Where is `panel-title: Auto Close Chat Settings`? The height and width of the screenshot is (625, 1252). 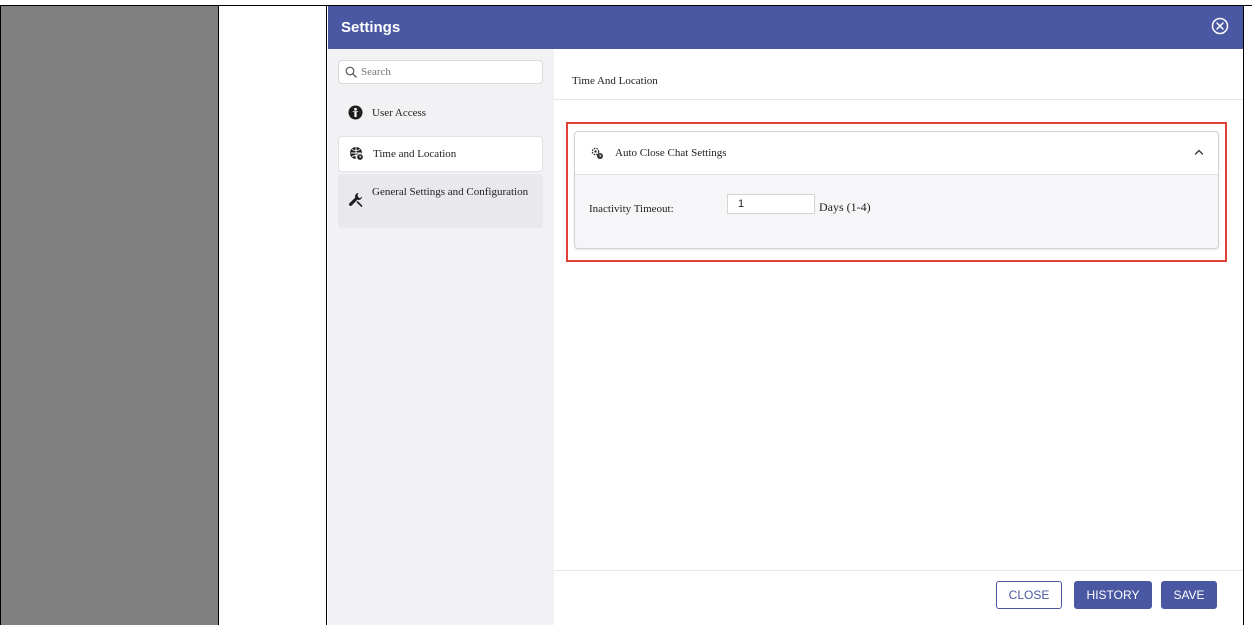
panel-title: Auto Close Chat Settings is located at coordinates (671, 153).